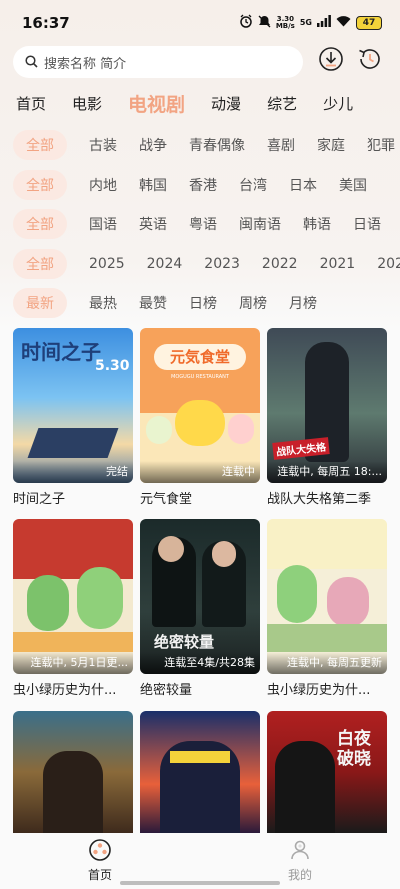  What do you see at coordinates (260, 224) in the screenshot?
I see `filter-chip: 闽南语` at bounding box center [260, 224].